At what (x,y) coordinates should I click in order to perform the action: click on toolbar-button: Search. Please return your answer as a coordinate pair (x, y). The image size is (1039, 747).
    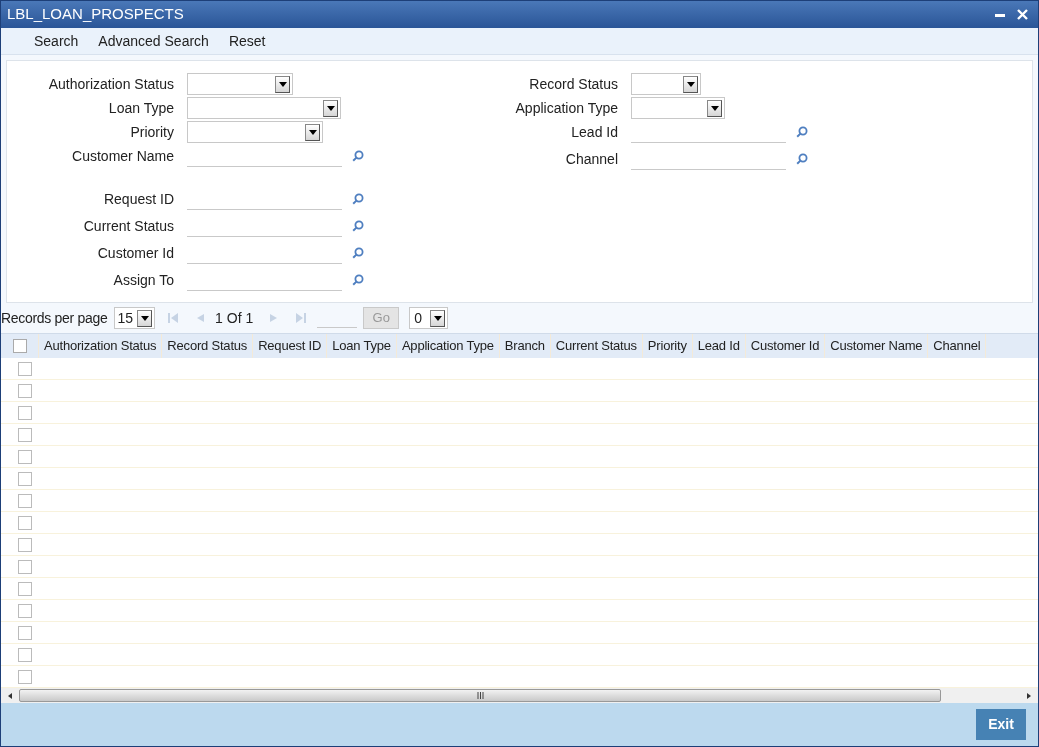
    Looking at the image, I should click on (56, 41).